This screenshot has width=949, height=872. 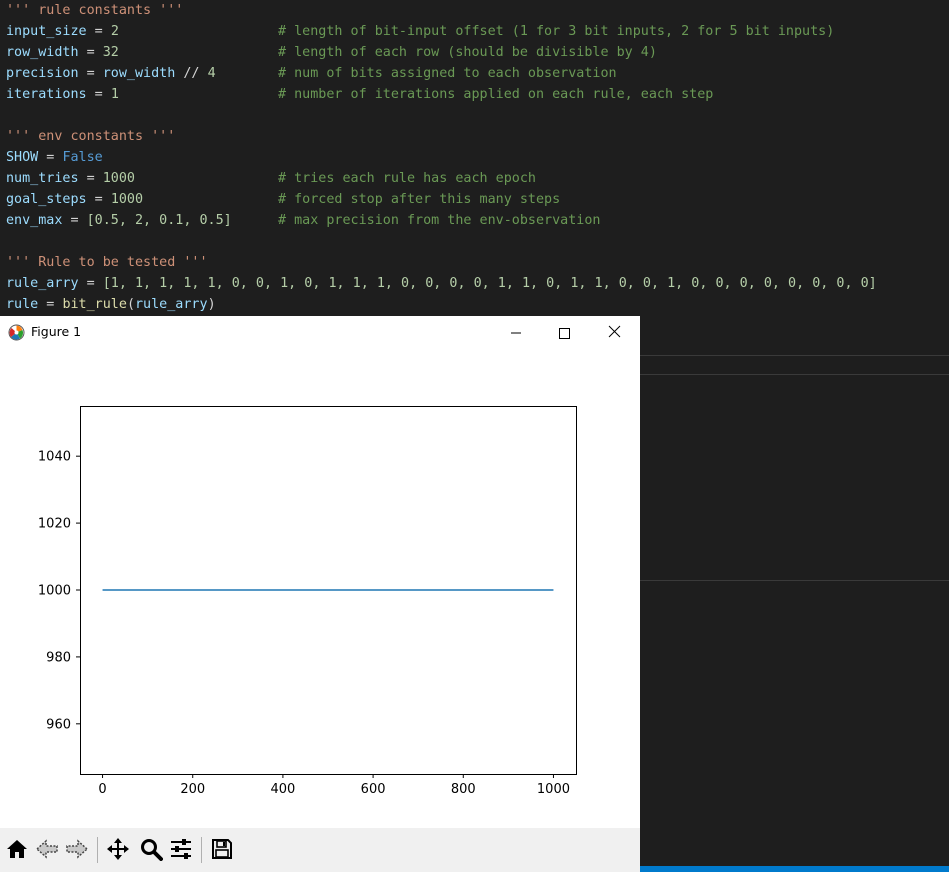 What do you see at coordinates (42, 178) in the screenshot?
I see `variable-name: num_tries` at bounding box center [42, 178].